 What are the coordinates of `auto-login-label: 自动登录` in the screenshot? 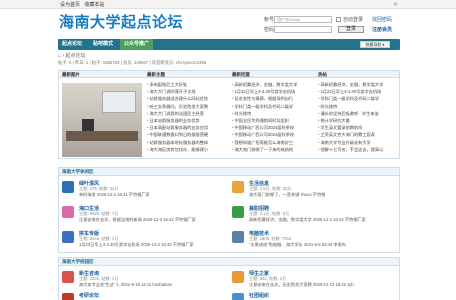 It's located at (353, 20).